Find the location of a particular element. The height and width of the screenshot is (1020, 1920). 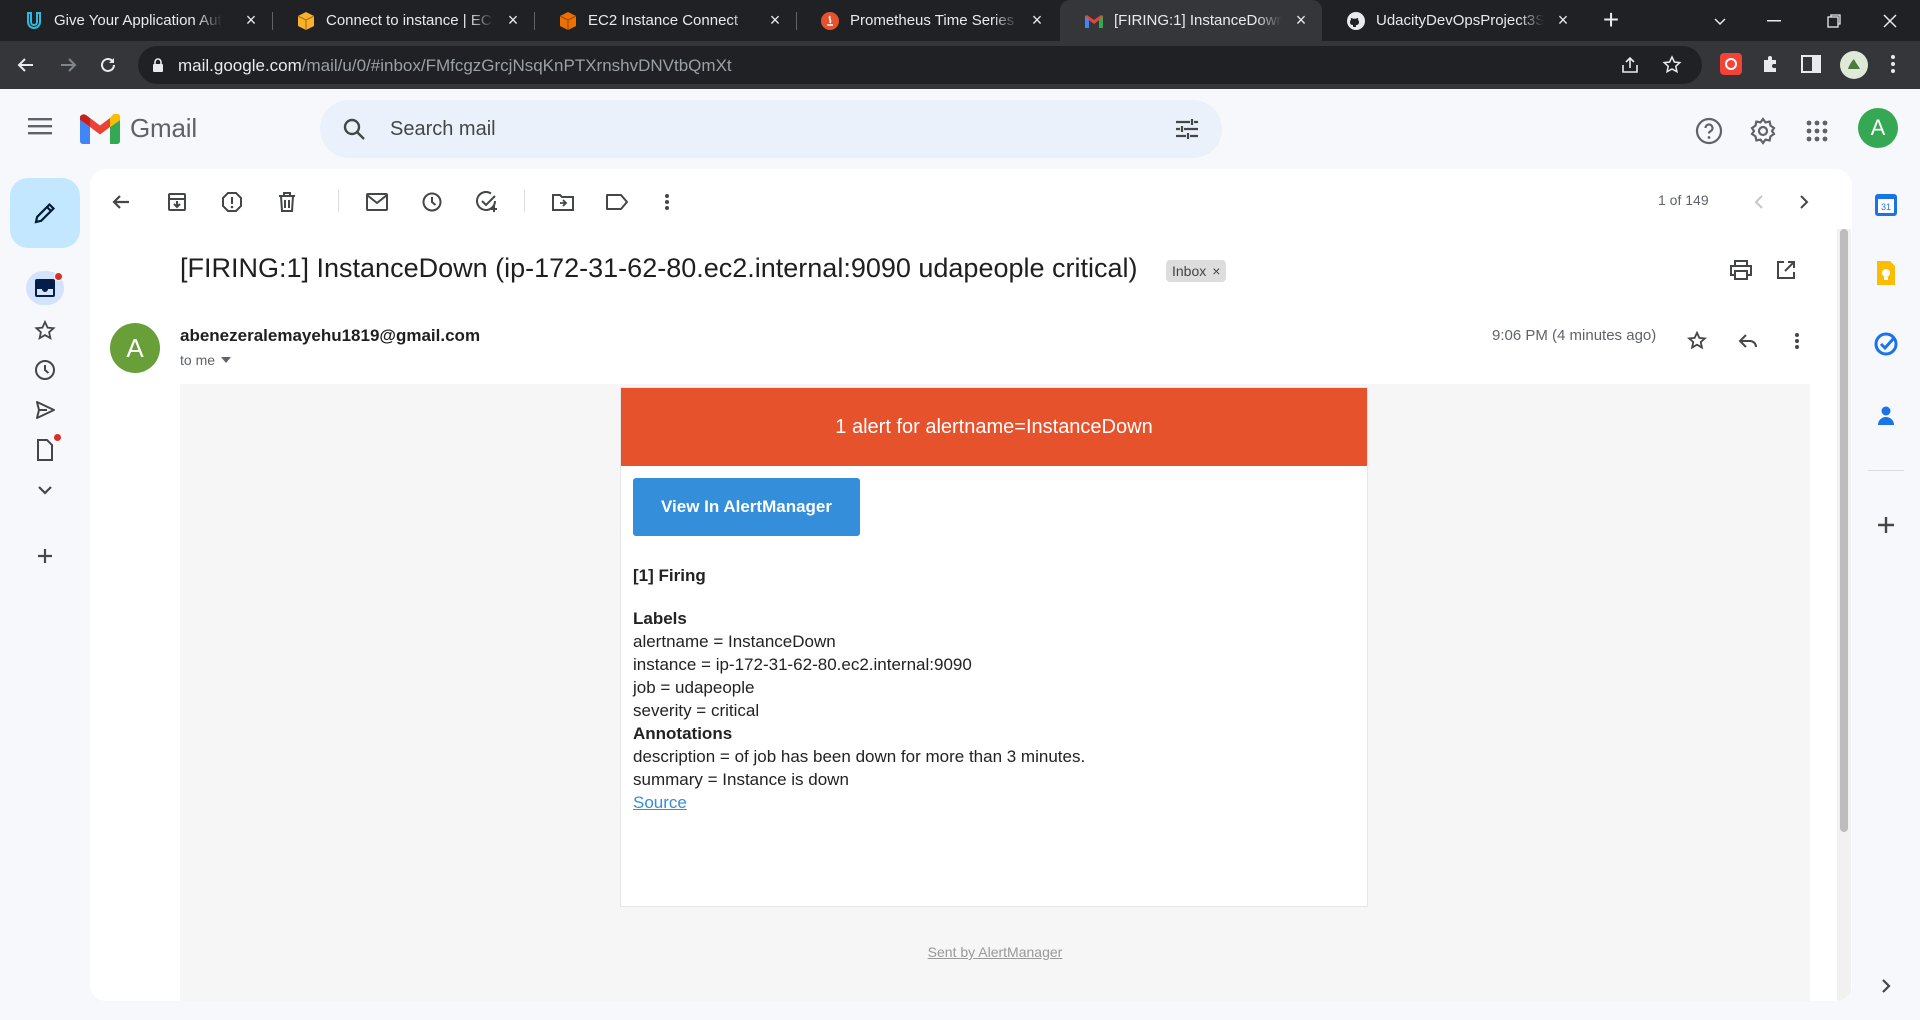

search-options-icon is located at coordinates (1187, 131).